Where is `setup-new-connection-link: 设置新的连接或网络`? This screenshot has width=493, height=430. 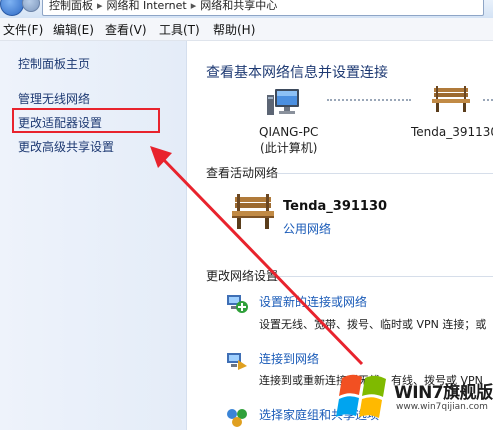
setup-new-connection-link: 设置新的连接或网络 is located at coordinates (313, 301).